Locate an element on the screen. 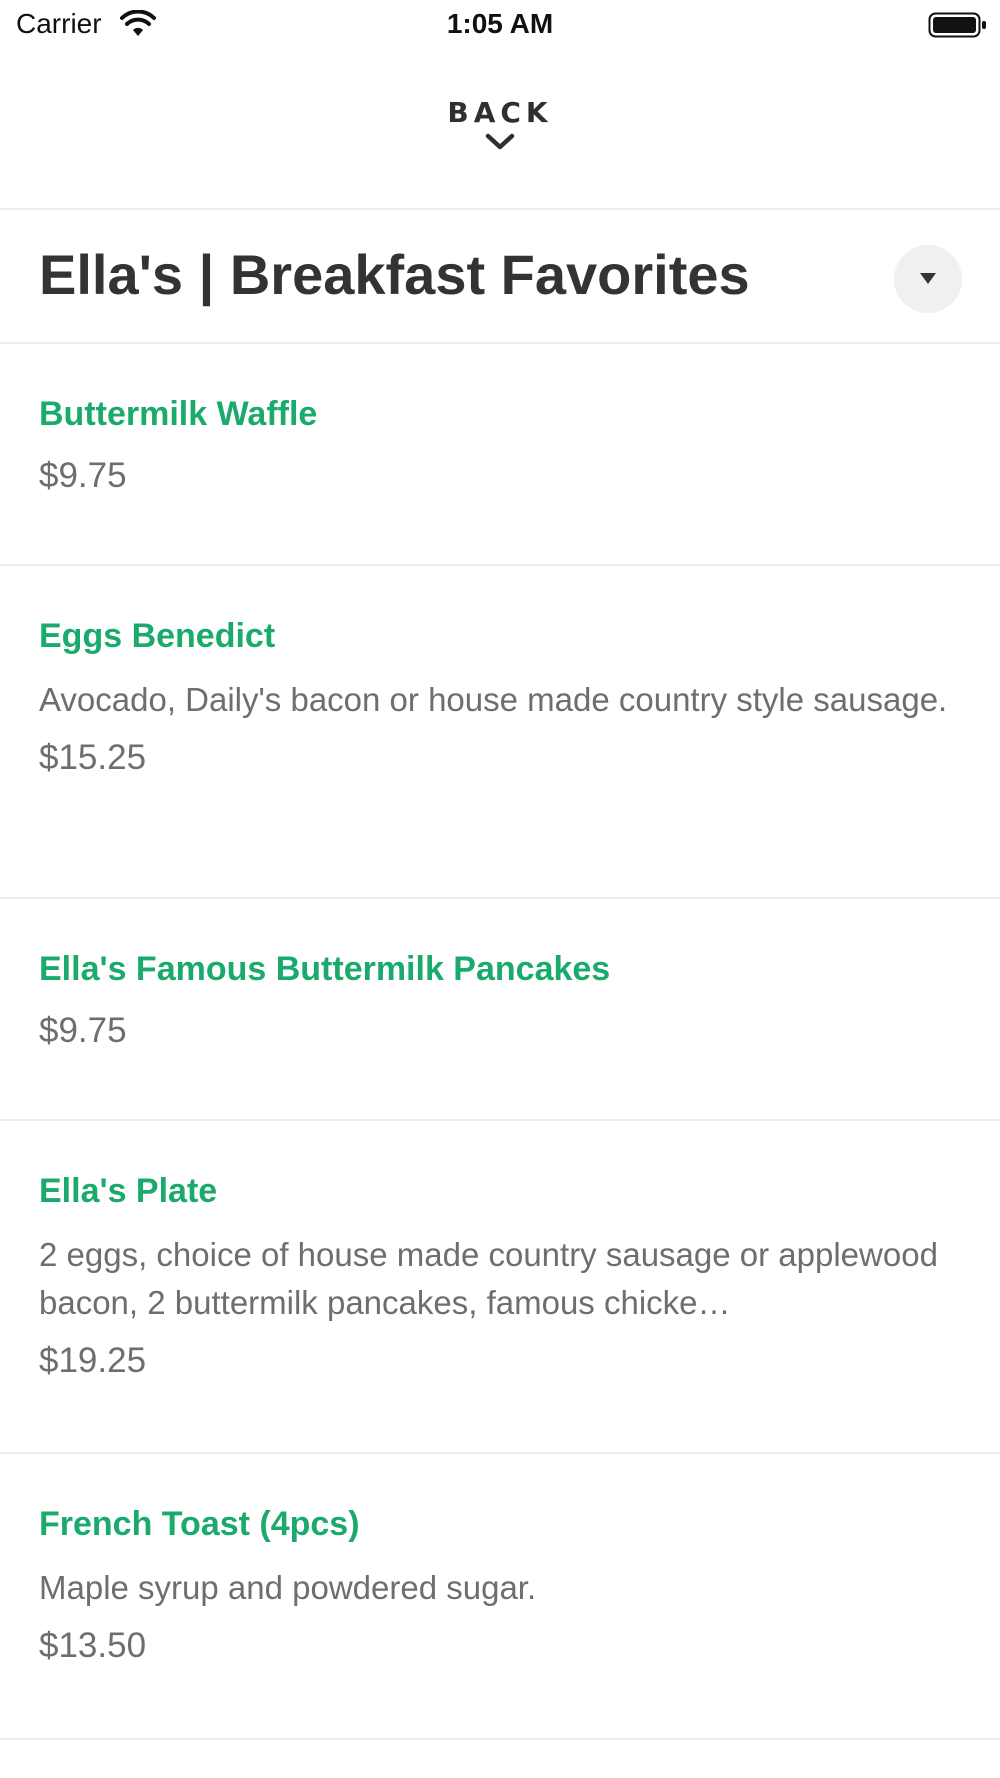 Image resolution: width=1000 pixels, height=1778 pixels. menu-item: Ella's Famous Buttermilk Pancakes $9.75 is located at coordinates (500, 1010).